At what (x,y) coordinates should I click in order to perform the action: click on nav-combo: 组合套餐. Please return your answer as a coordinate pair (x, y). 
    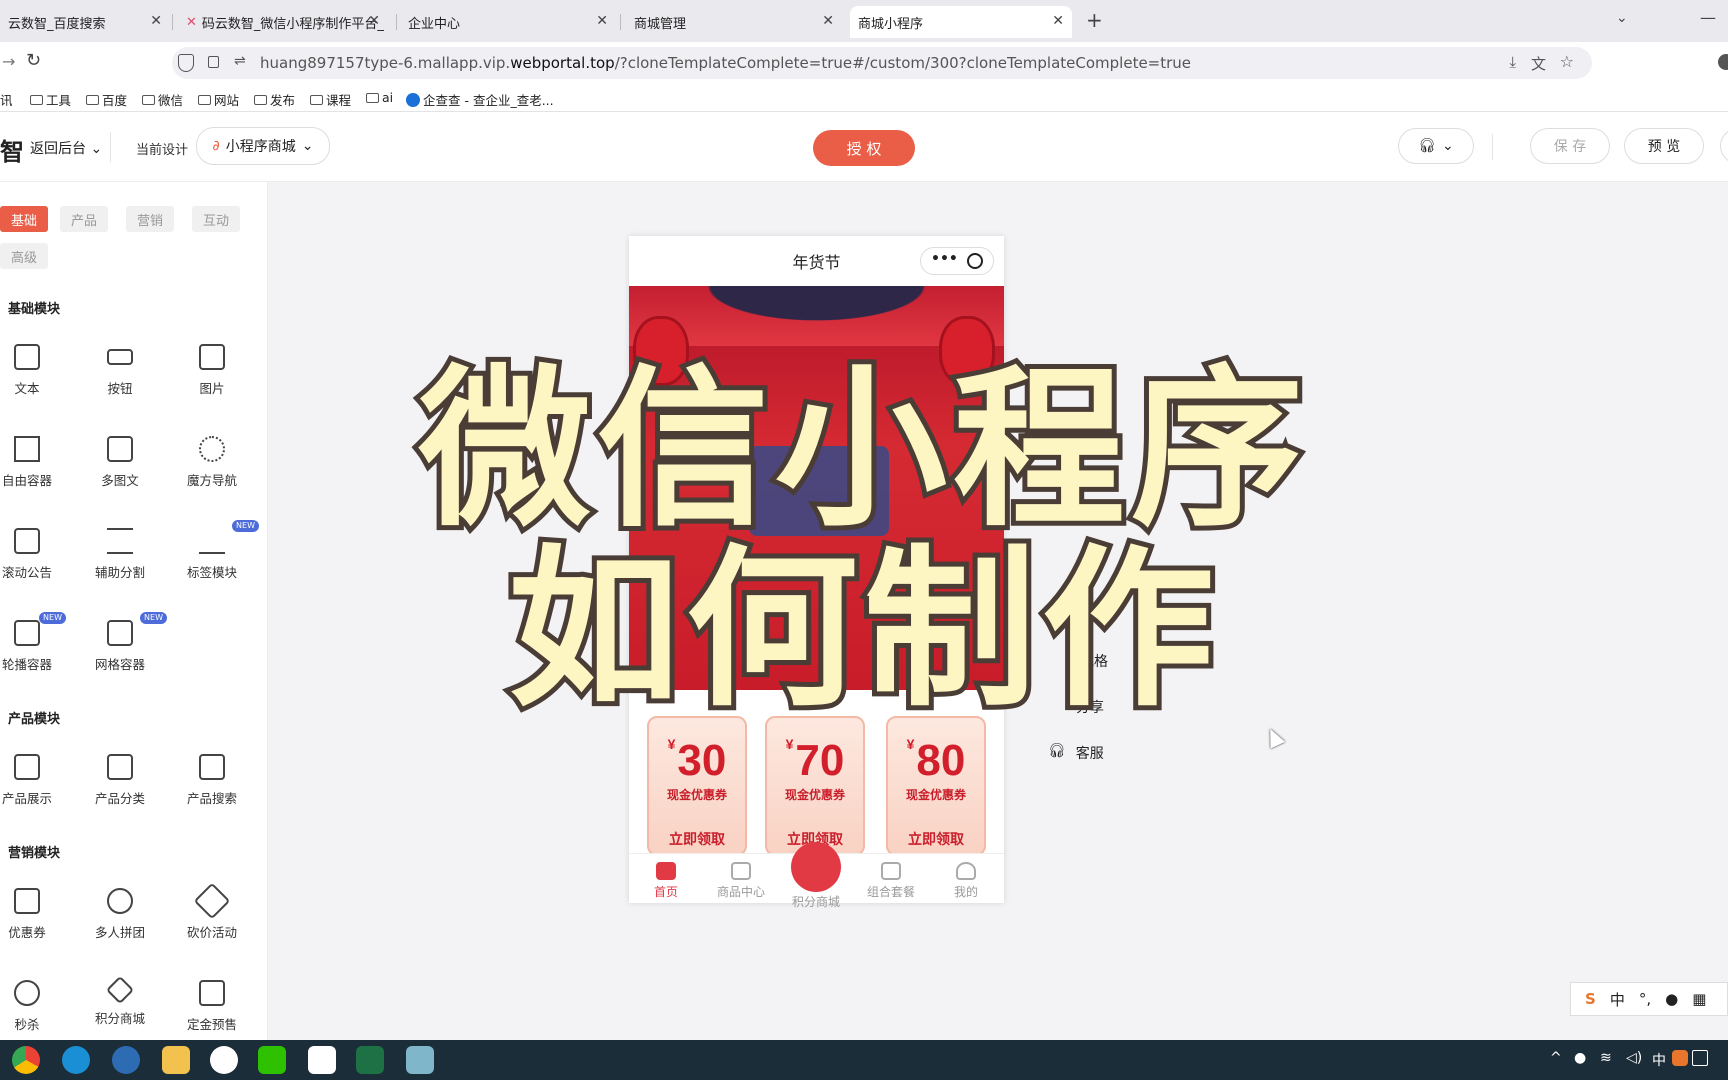
    Looking at the image, I should click on (891, 881).